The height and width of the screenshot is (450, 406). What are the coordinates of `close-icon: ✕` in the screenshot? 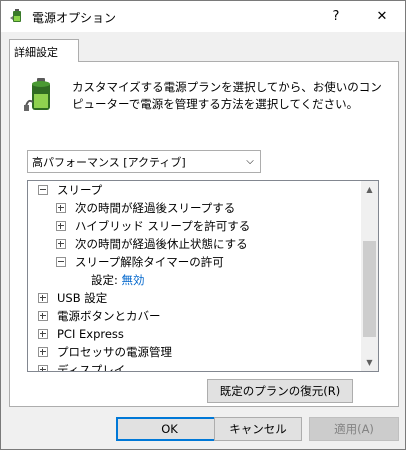 It's located at (382, 16).